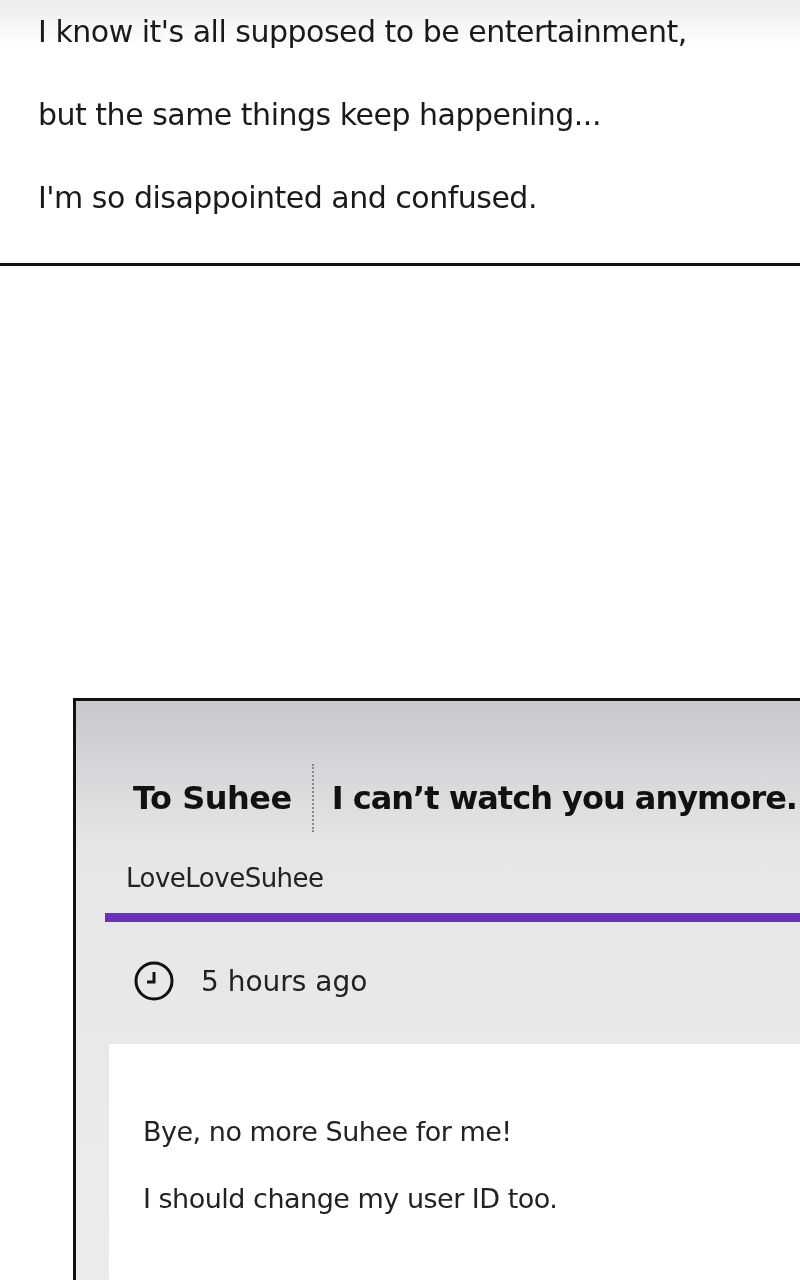  I want to click on body-text: I should change my user ID too., so click(351, 1198).